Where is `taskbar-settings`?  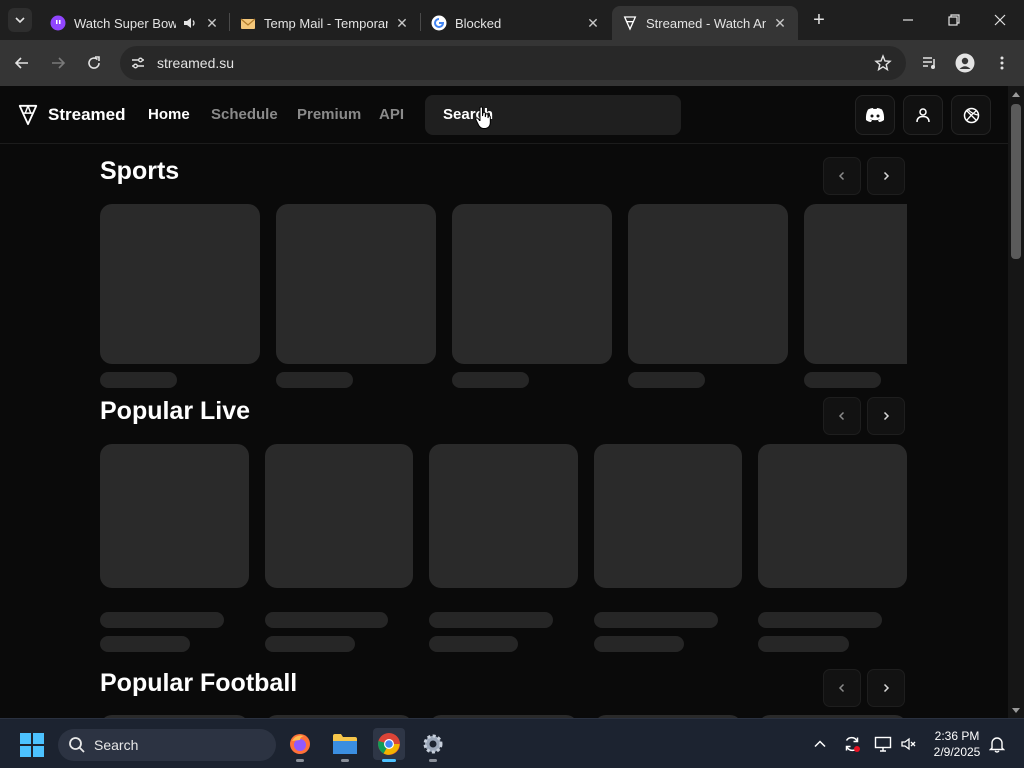
taskbar-settings is located at coordinates (433, 745).